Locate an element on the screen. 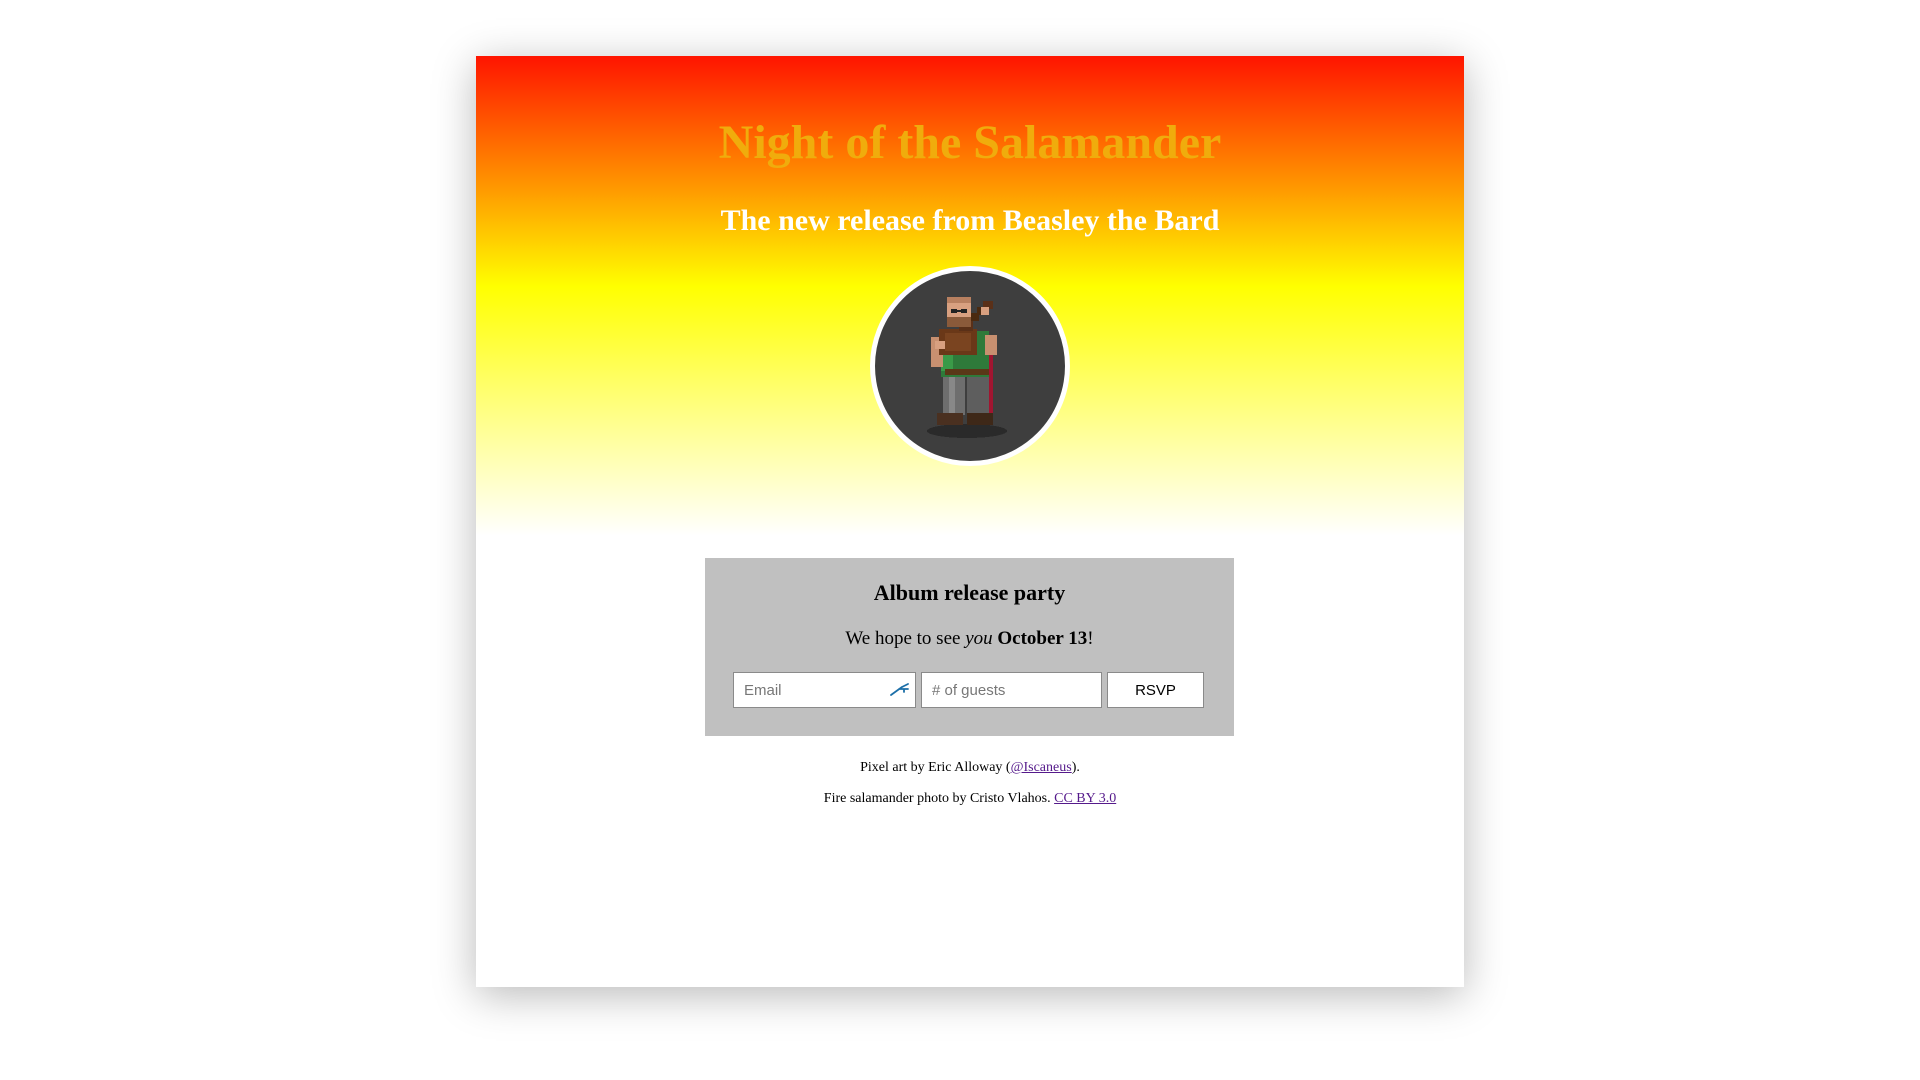 The image size is (1920, 1080). rsvp-invite-text: We hope to see you October 13! is located at coordinates (969, 639).